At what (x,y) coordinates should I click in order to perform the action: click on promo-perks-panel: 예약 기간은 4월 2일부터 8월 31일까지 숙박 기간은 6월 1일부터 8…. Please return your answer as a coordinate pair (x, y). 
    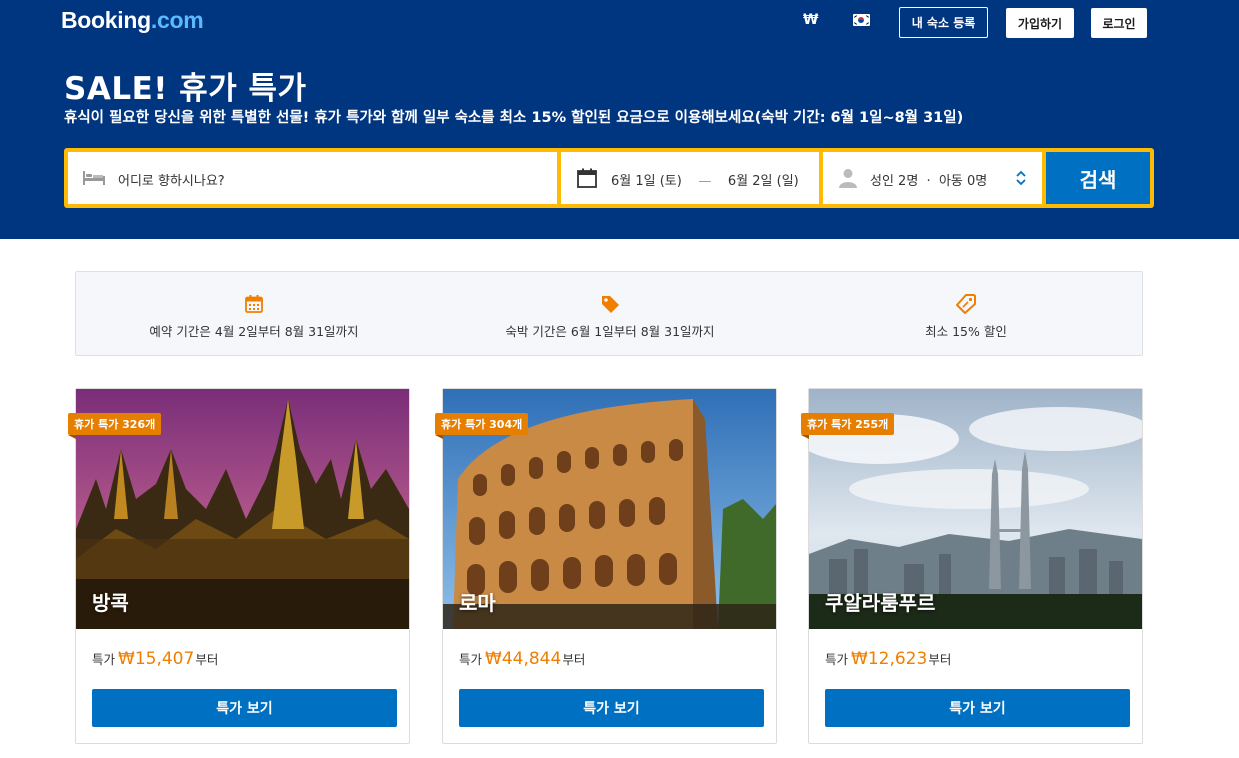
    Looking at the image, I should click on (609, 313).